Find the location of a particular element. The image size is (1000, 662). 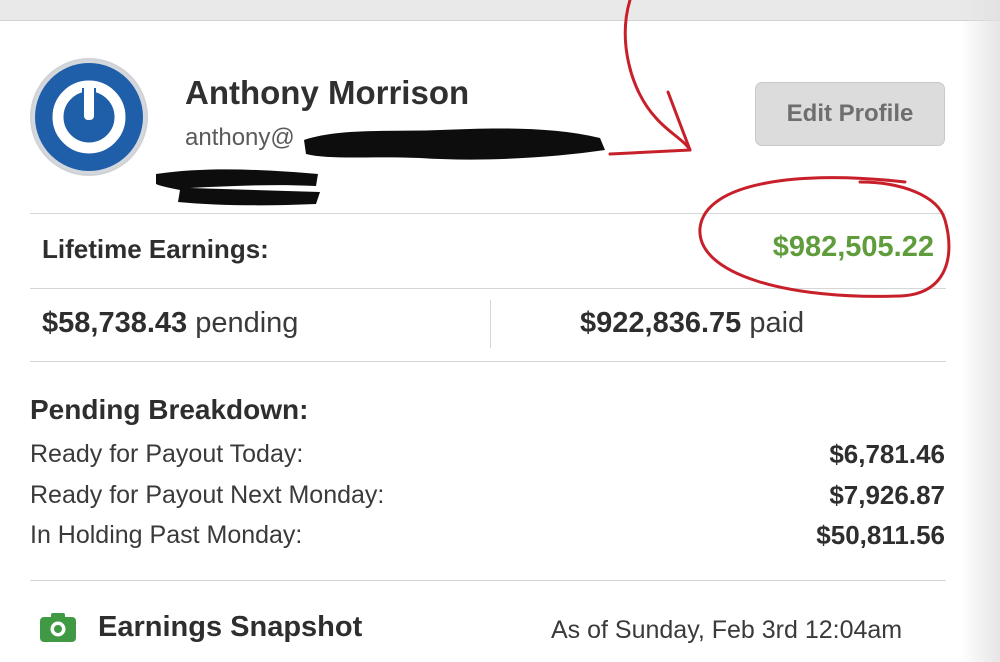

annotation-arrow-line is located at coordinates (657, 76).